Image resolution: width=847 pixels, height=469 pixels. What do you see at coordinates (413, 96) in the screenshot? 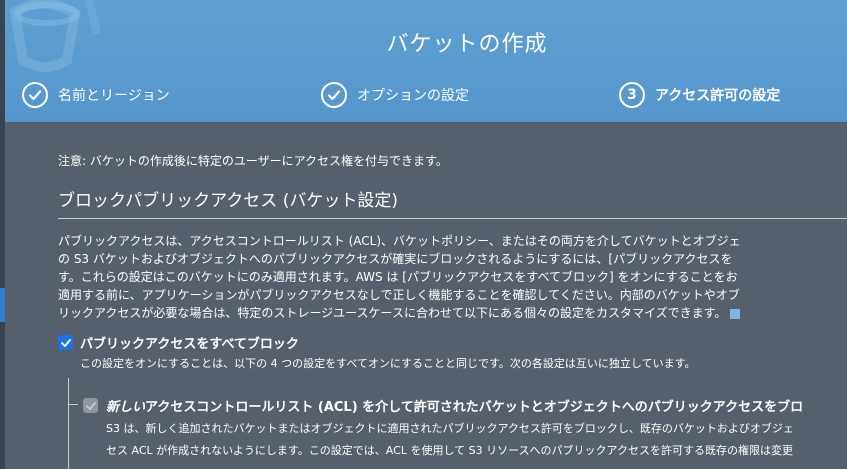
I see `step-label: オプションの設定` at bounding box center [413, 96].